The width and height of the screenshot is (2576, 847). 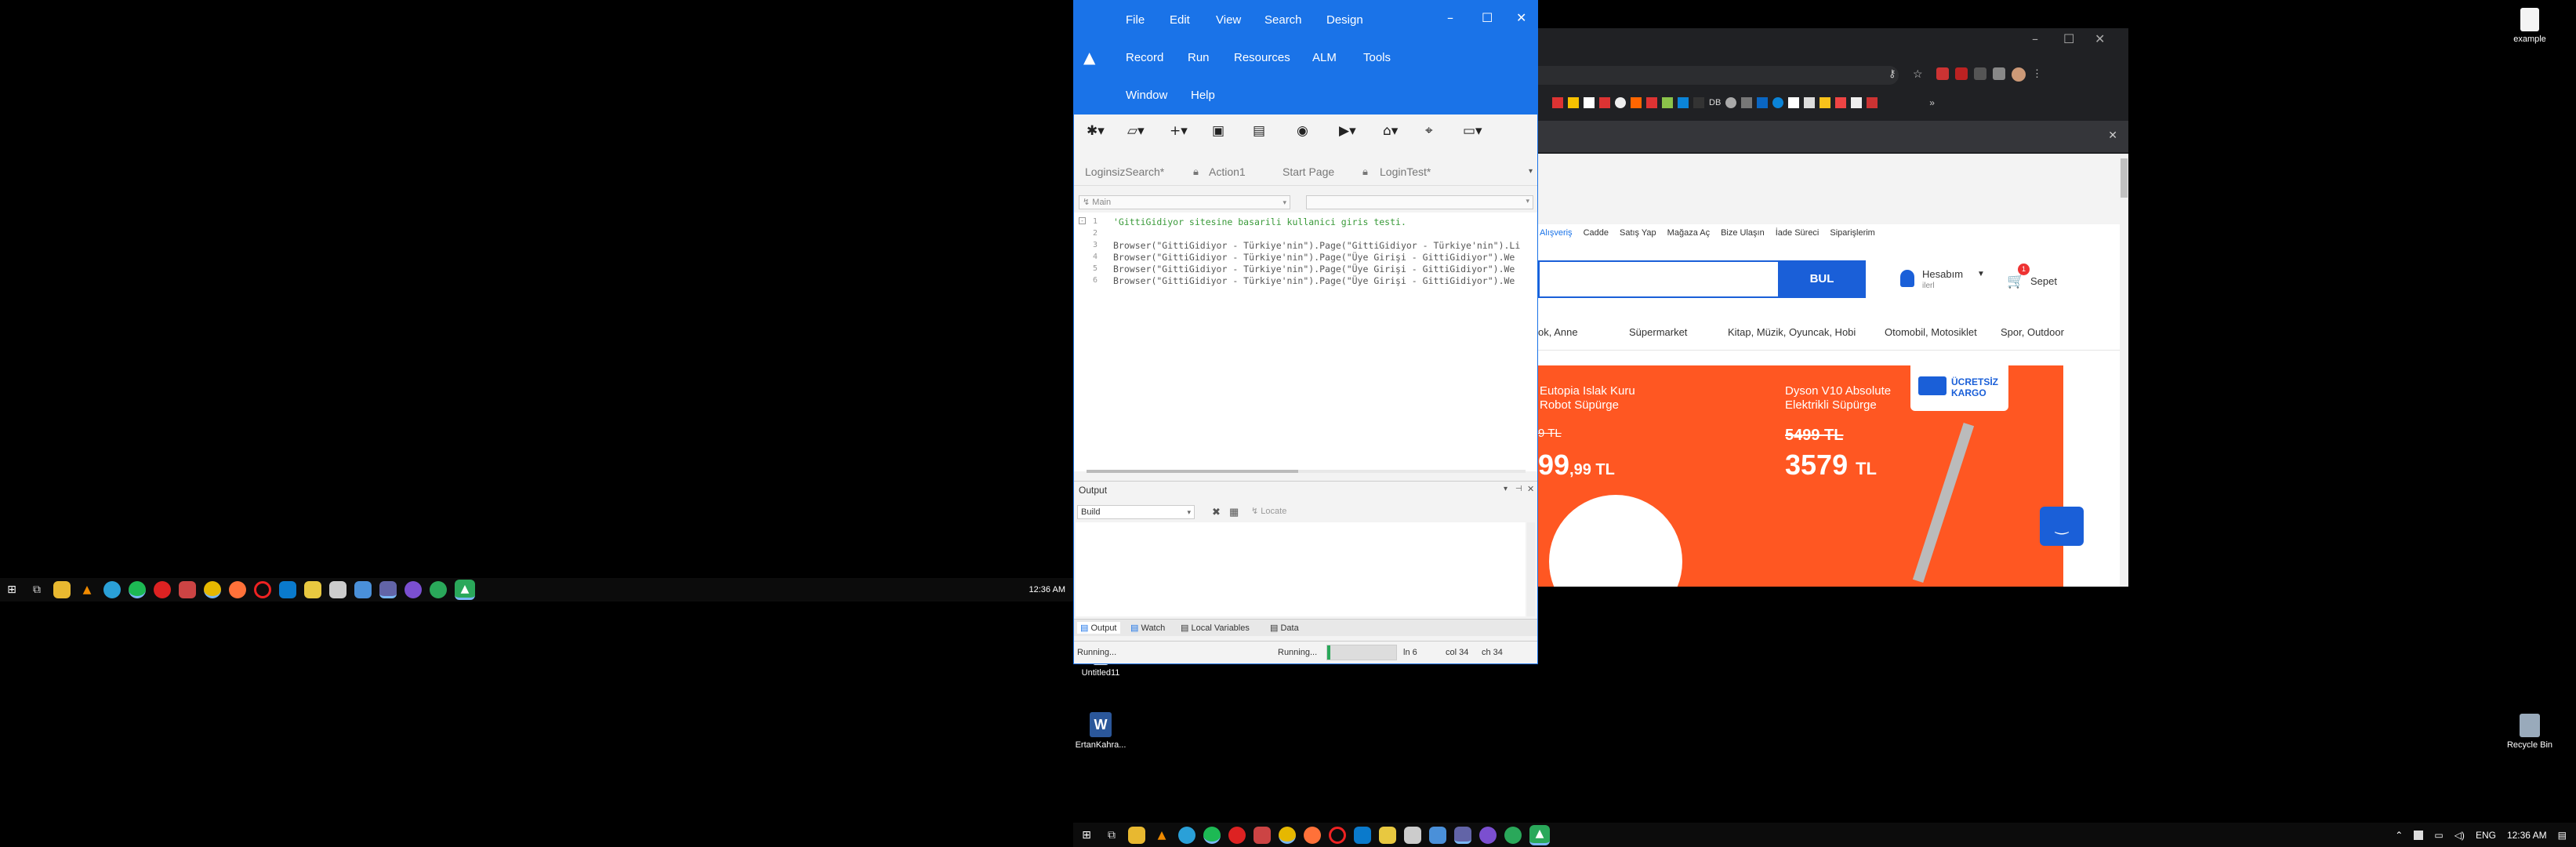 What do you see at coordinates (1124, 171) in the screenshot?
I see `tab-loginsizsearch: LoginsizSearch*` at bounding box center [1124, 171].